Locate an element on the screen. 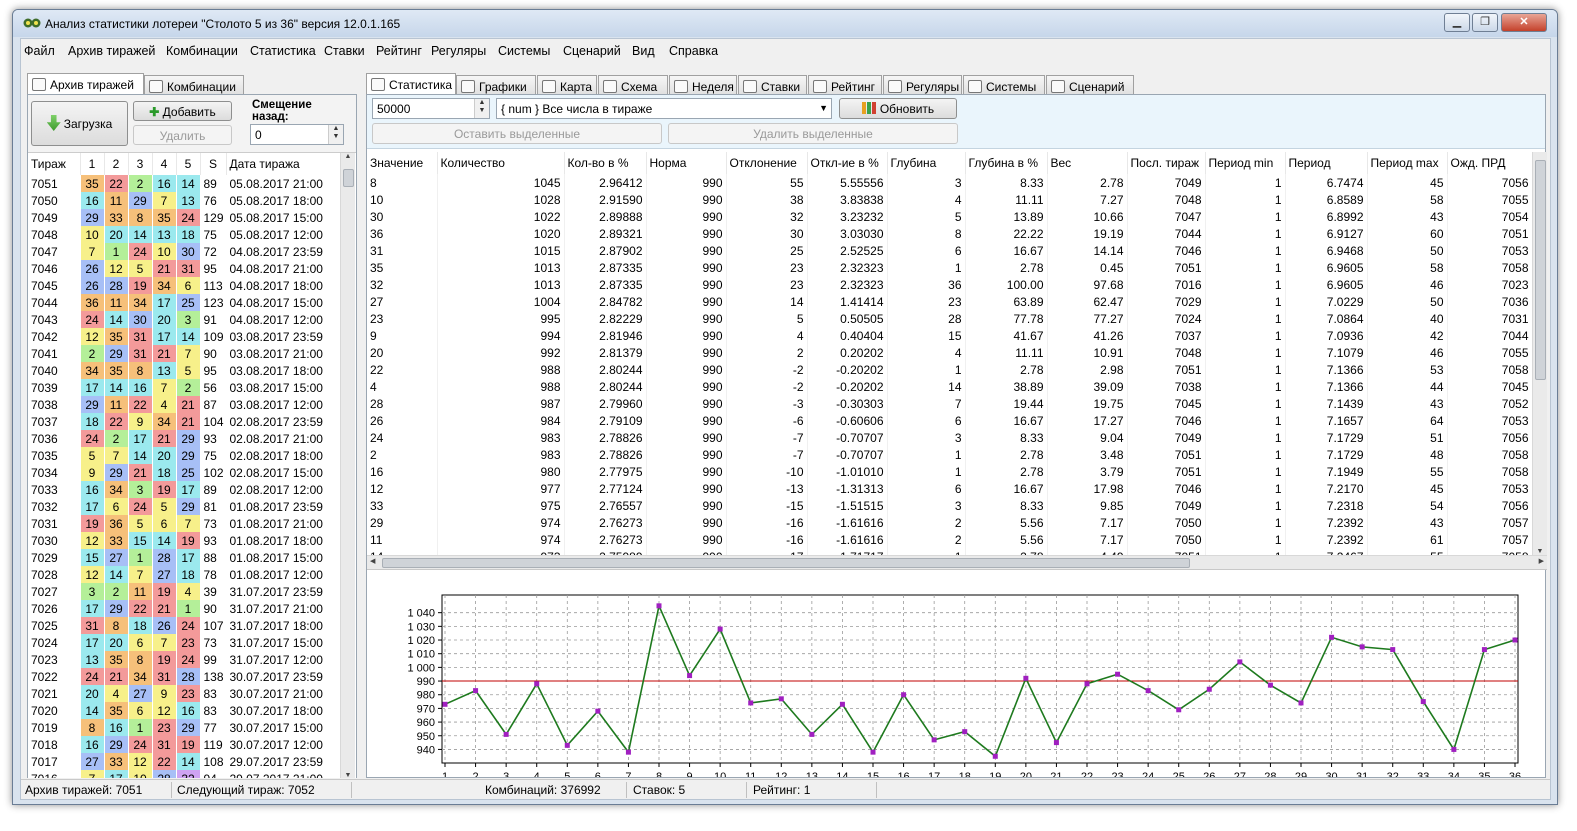  count-spinner: ▲ ▼ is located at coordinates (481, 108).